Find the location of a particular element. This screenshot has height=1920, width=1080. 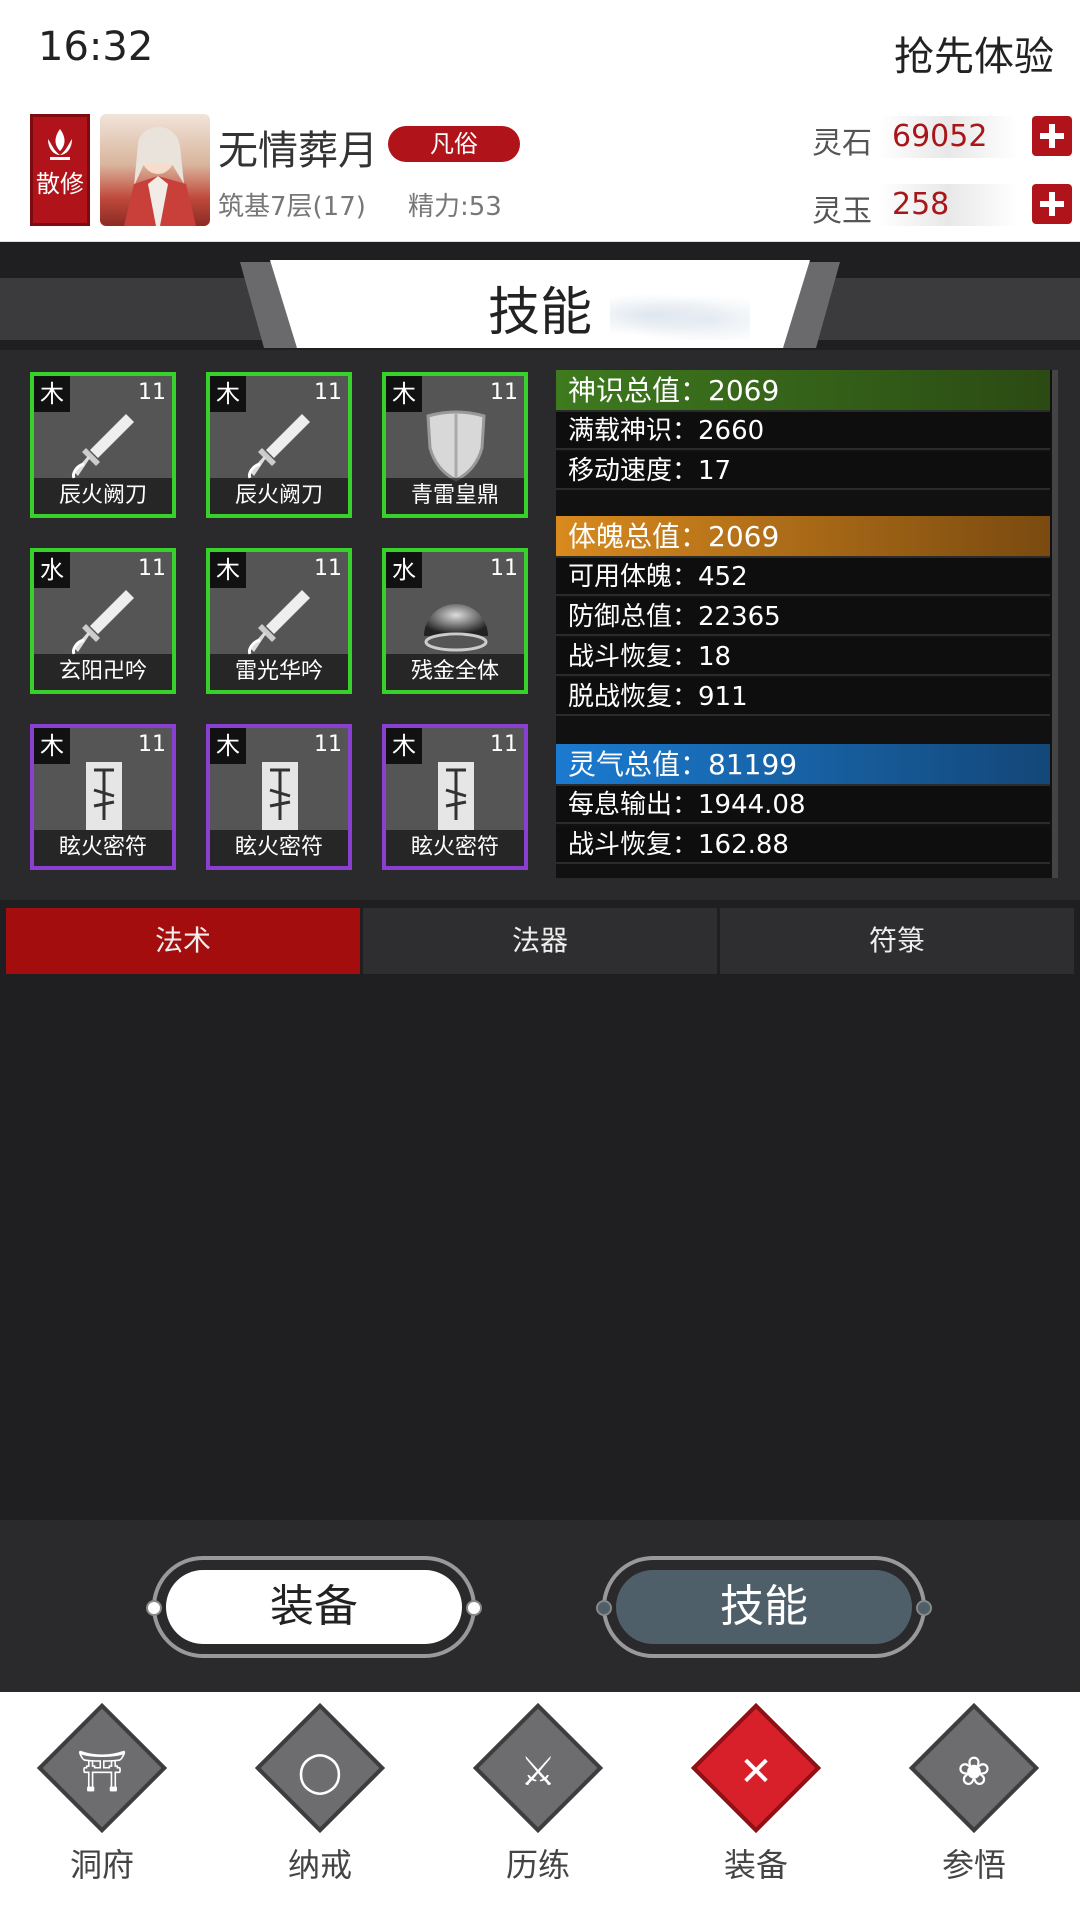

skill-slot: 水 11 玄阳卍吟 is located at coordinates (103, 621).